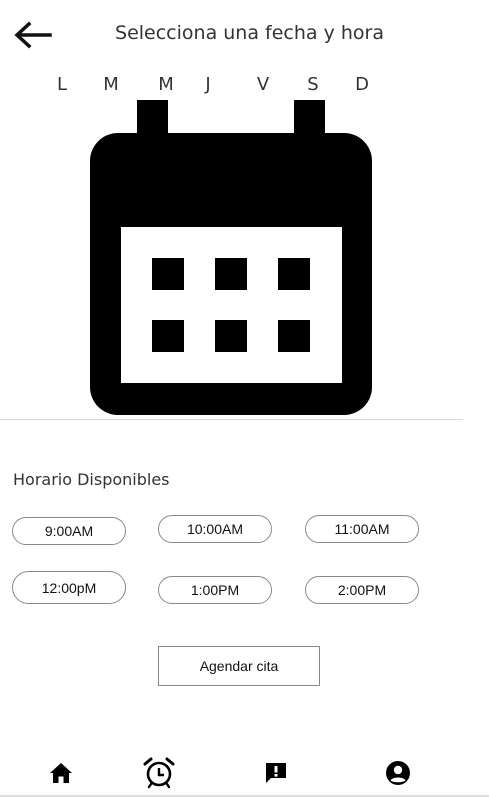 The image size is (489, 797). I want to click on weekday-saturday: S, so click(313, 84).